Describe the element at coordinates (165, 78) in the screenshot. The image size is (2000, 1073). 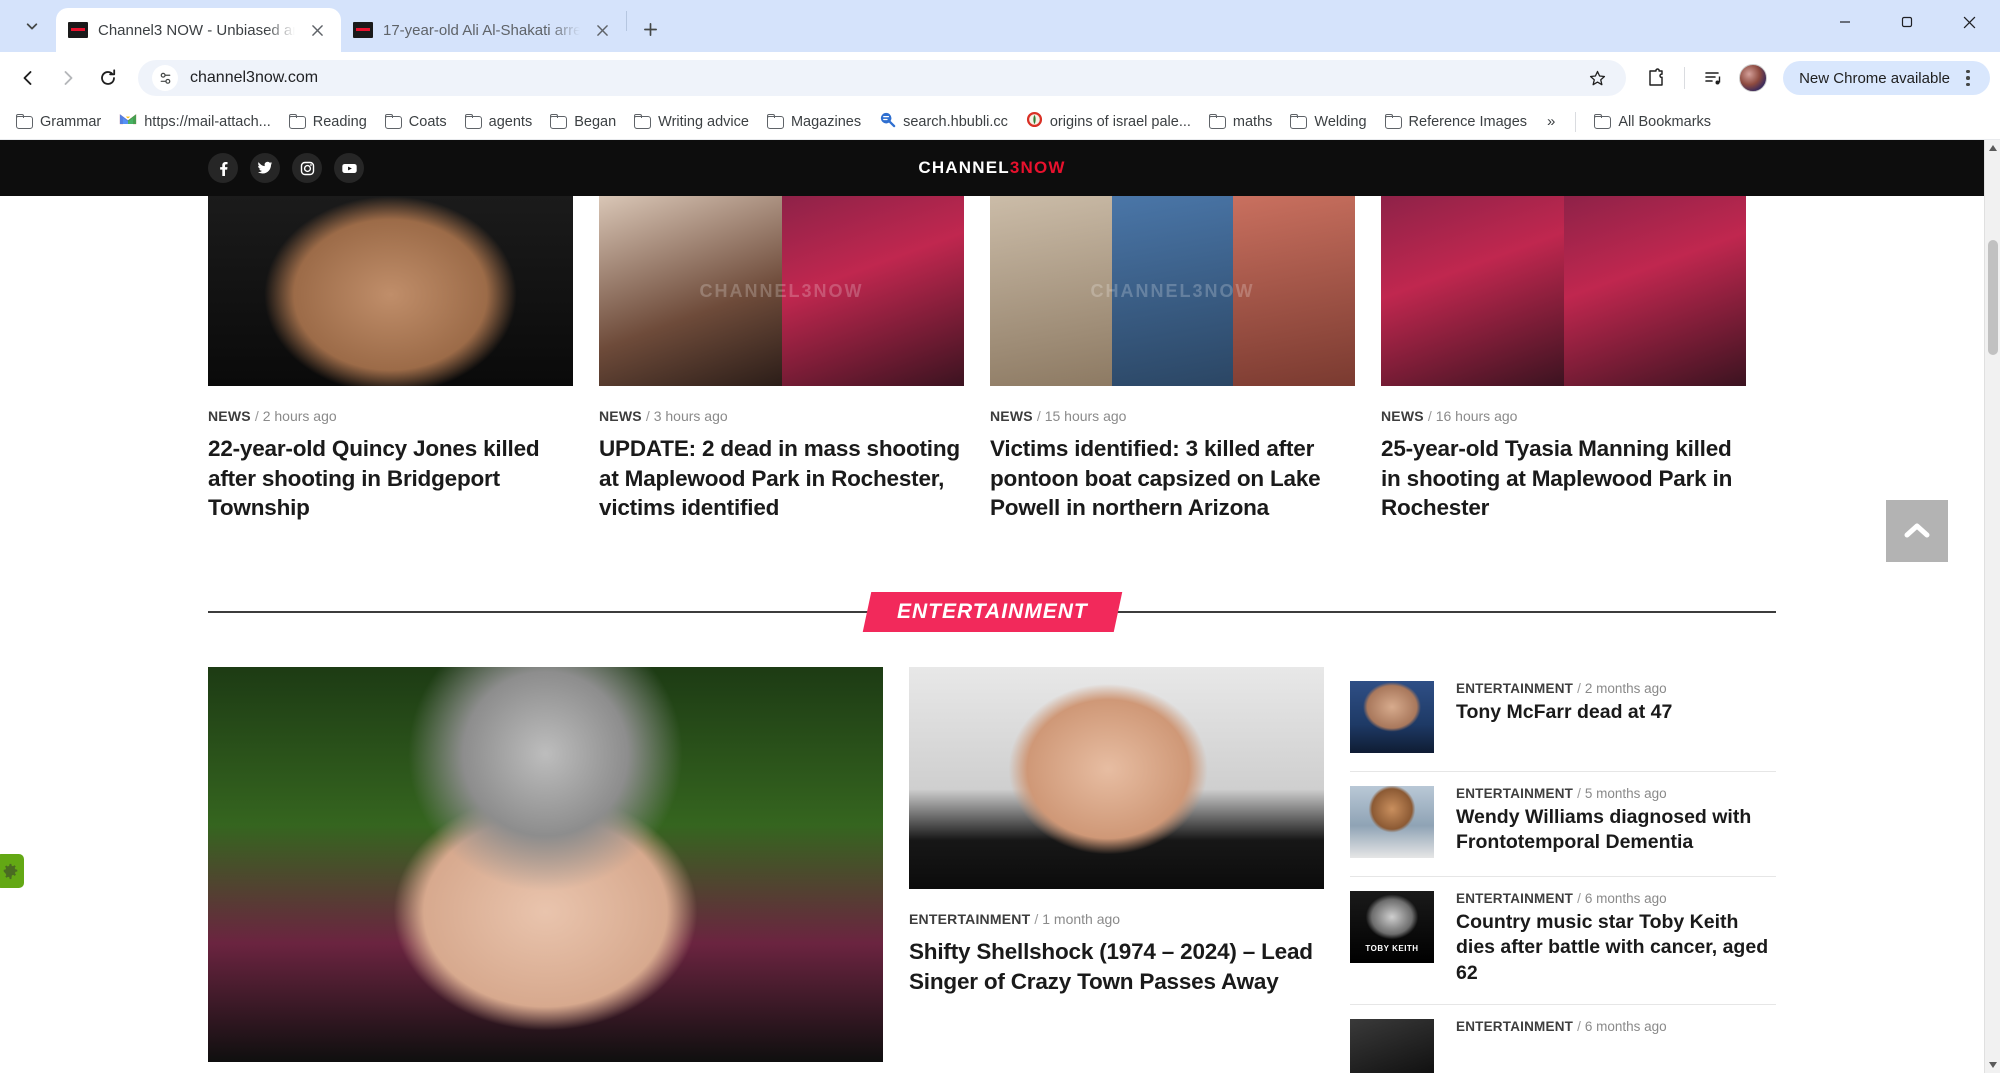
I see `site-settings-icon` at that location.